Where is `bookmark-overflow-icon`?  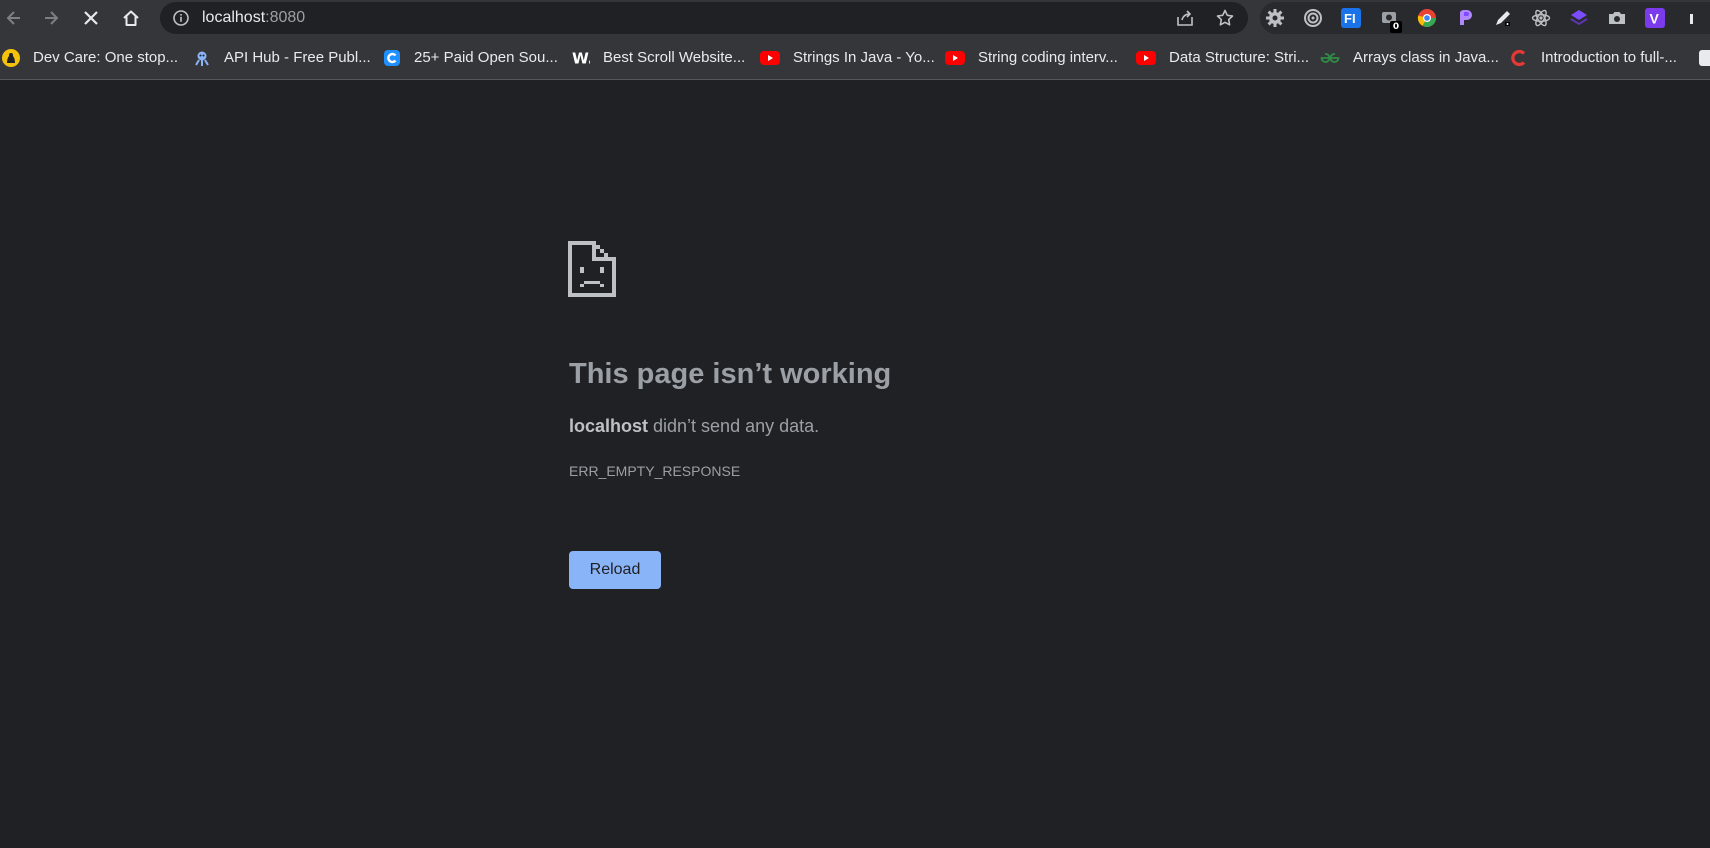 bookmark-overflow-icon is located at coordinates (1704, 58).